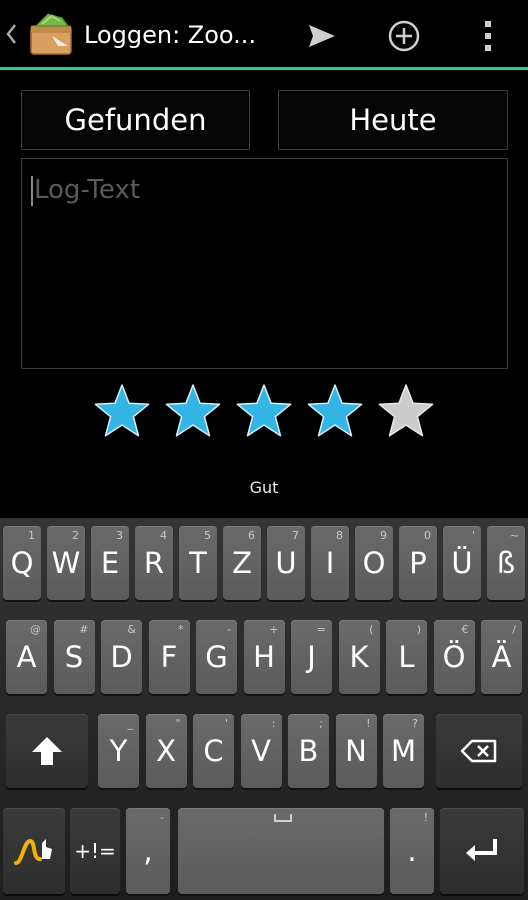 Image resolution: width=528 pixels, height=900 pixels. I want to click on key-k: K(, so click(359, 657).